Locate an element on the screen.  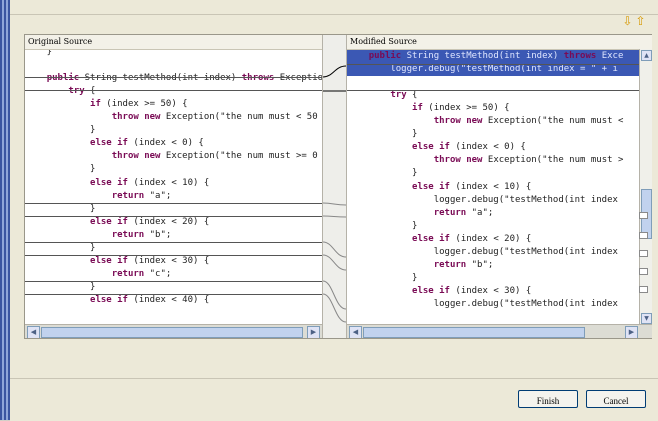
arrow-down-icon: ⇩ is located at coordinates (627, 21).